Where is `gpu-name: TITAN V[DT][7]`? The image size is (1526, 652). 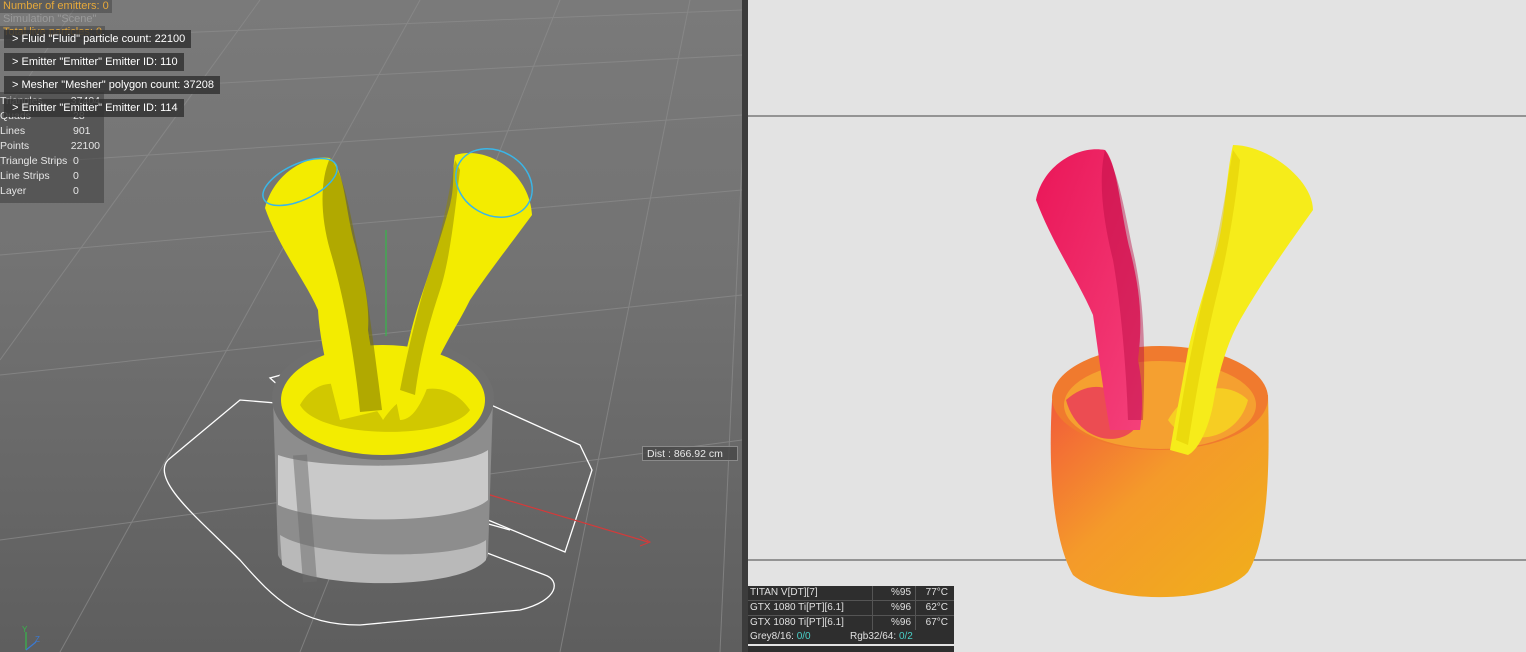
gpu-name: TITAN V[DT][7] is located at coordinates (784, 592).